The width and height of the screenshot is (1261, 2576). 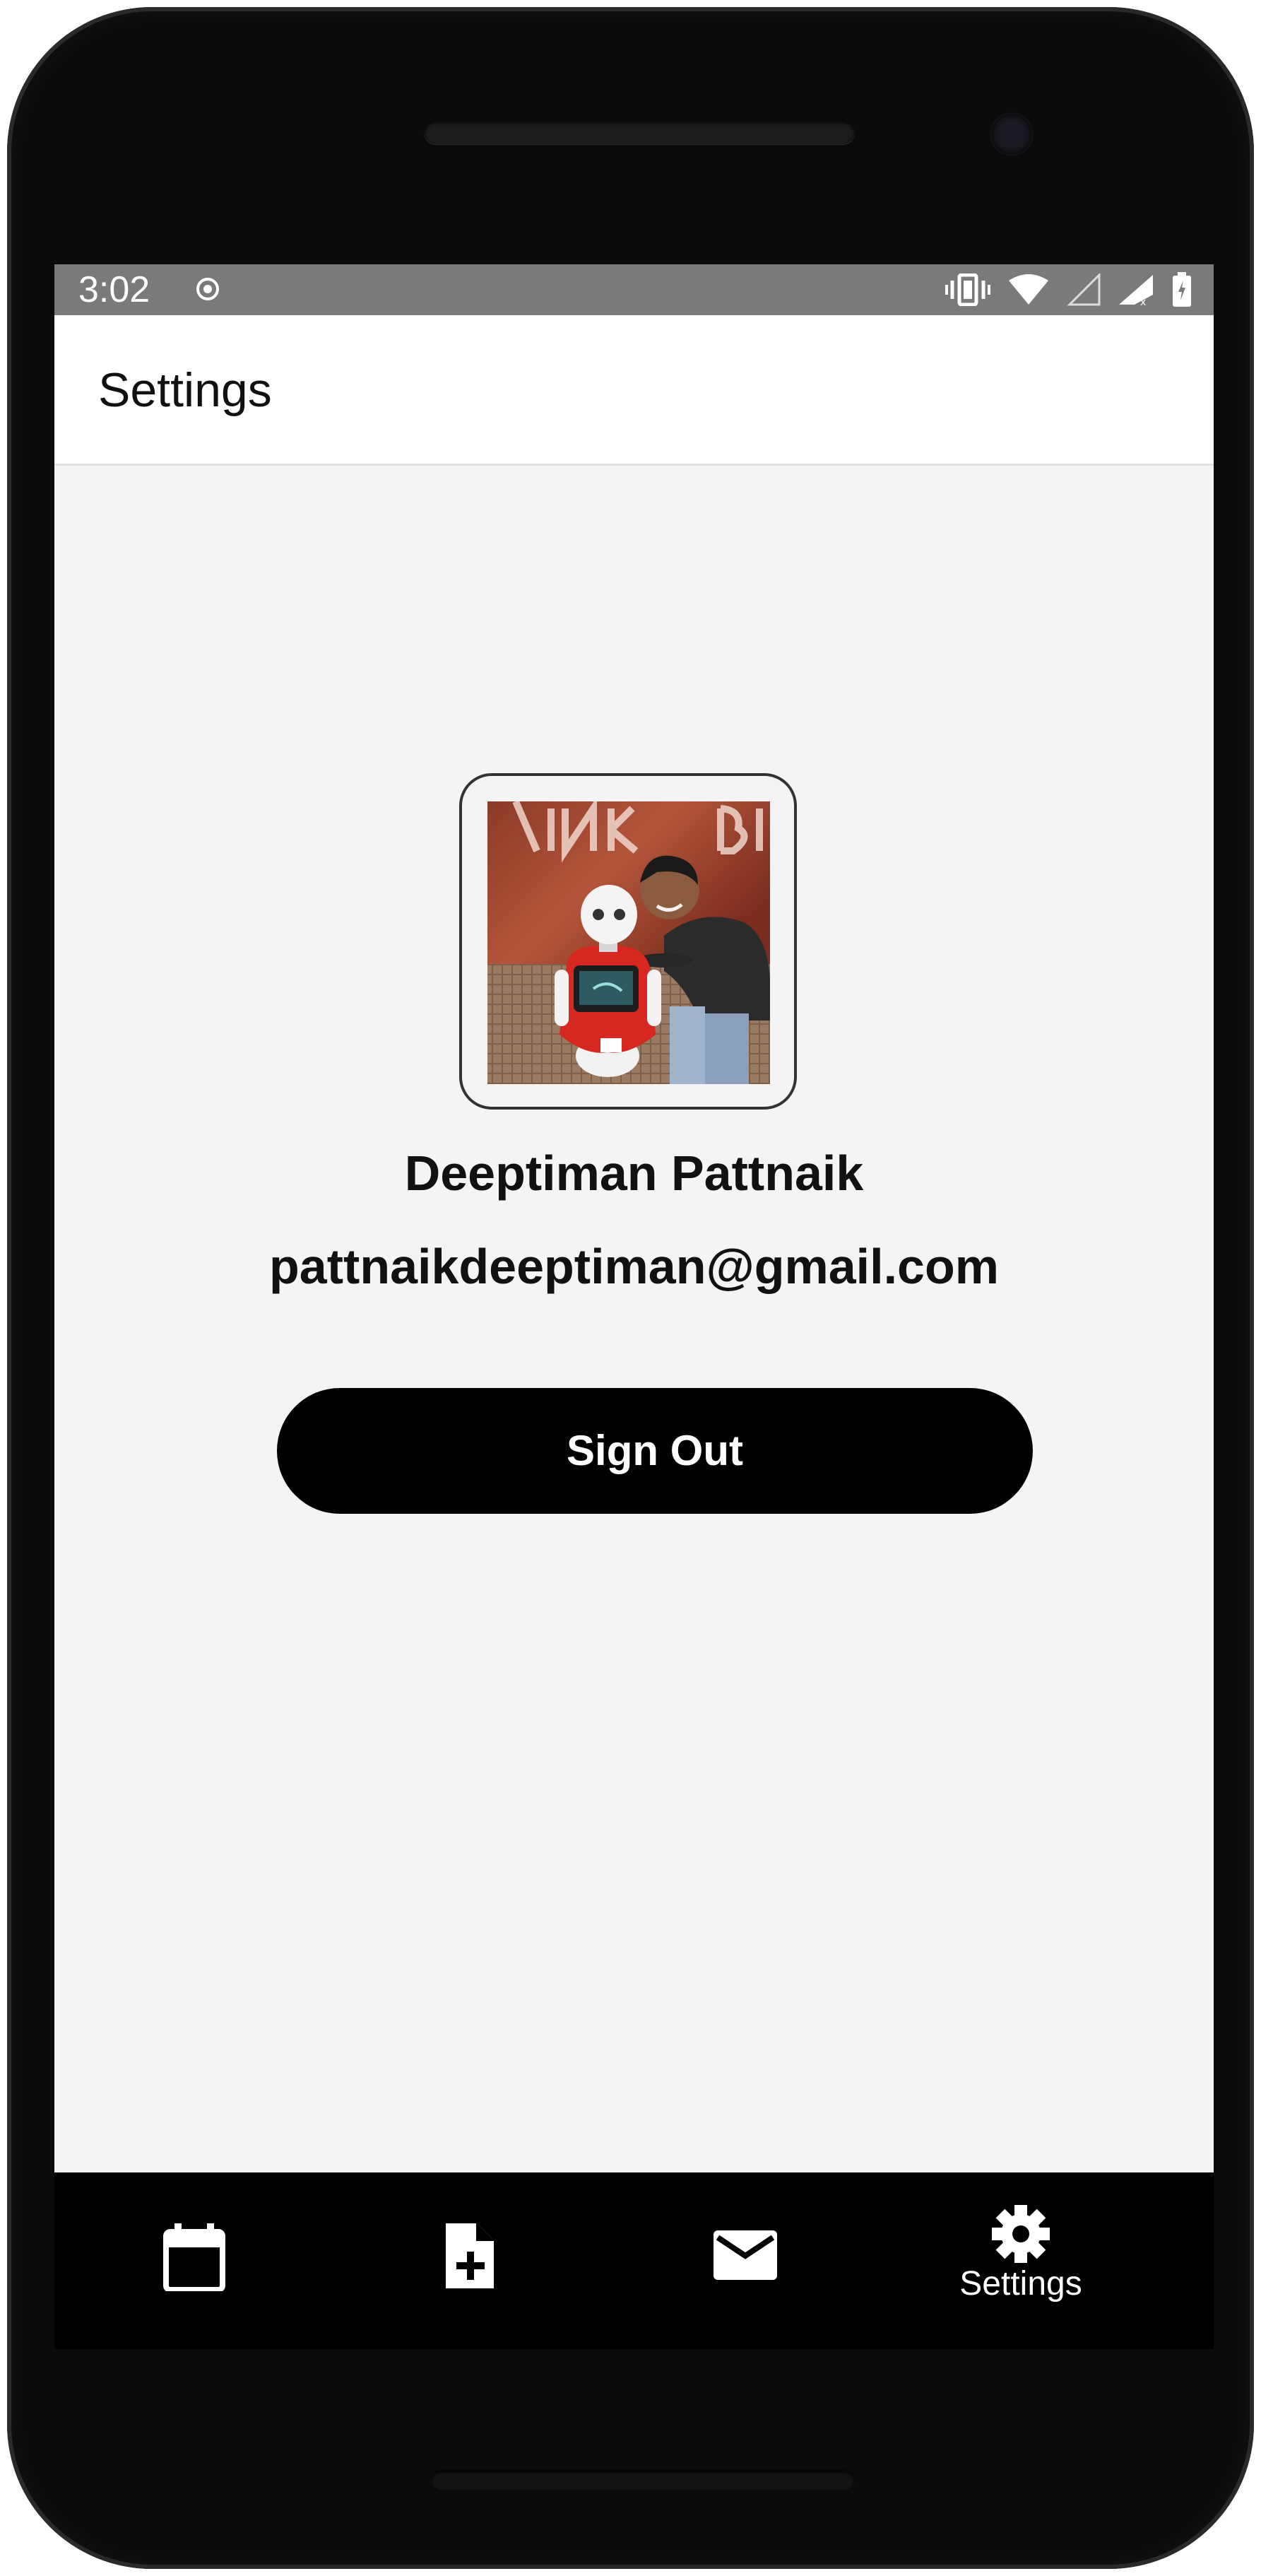 What do you see at coordinates (745, 2255) in the screenshot?
I see `mail-icon` at bounding box center [745, 2255].